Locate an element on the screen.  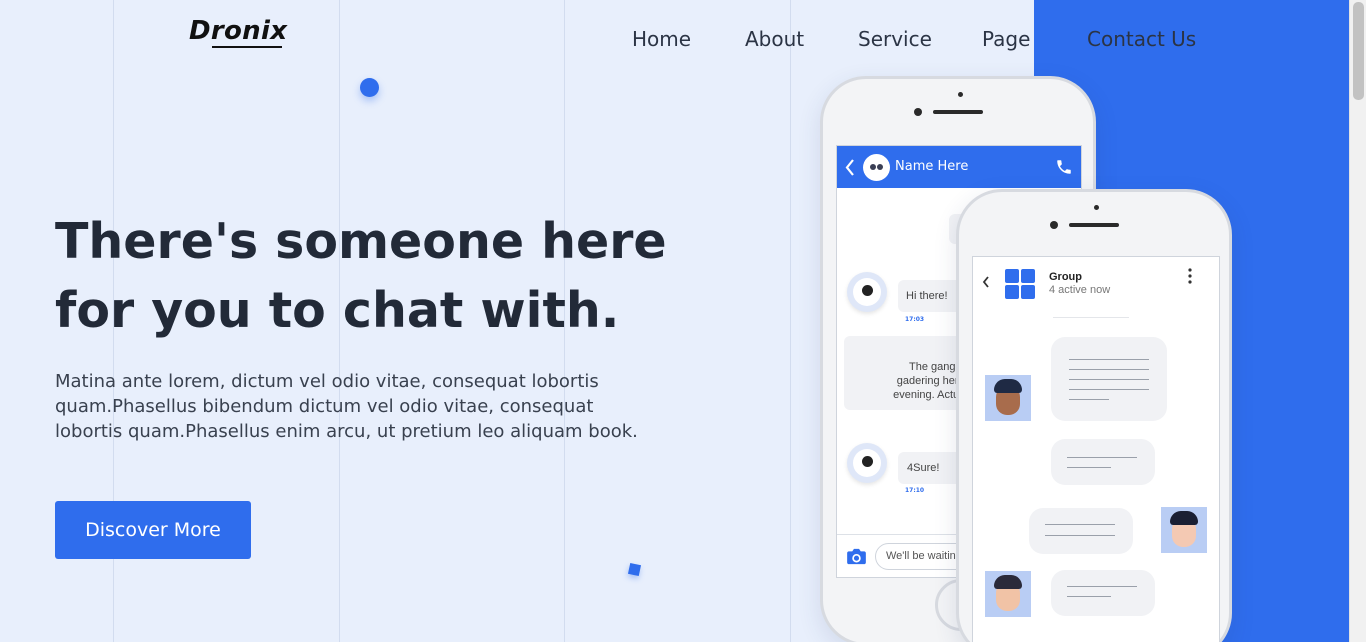
more-vertical-icon is located at coordinates (1190, 276).